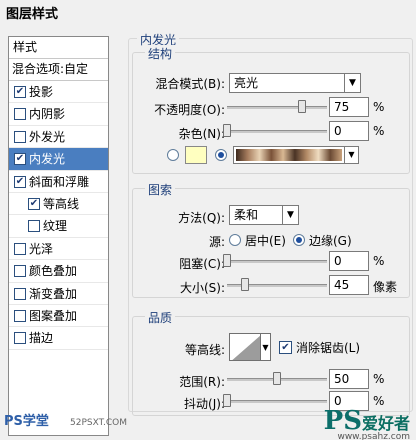 The width and height of the screenshot is (416, 440). What do you see at coordinates (204, 404) in the screenshot?
I see `jitter-label: 抖动(J):` at bounding box center [204, 404].